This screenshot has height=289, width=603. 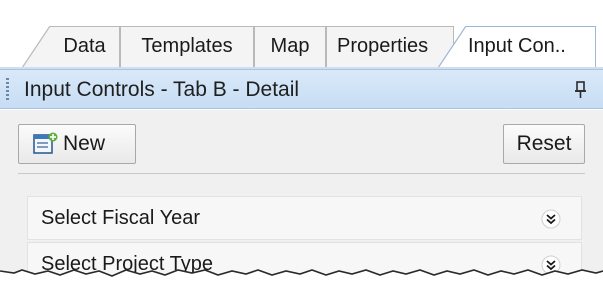 I want to click on input-control-fiscal-year: Select Fiscal Year, so click(x=304, y=218).